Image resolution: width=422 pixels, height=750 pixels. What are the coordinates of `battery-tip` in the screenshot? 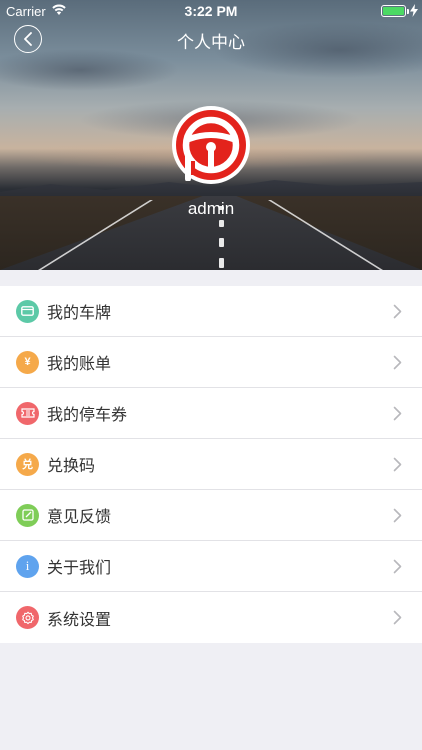 It's located at (408, 11).